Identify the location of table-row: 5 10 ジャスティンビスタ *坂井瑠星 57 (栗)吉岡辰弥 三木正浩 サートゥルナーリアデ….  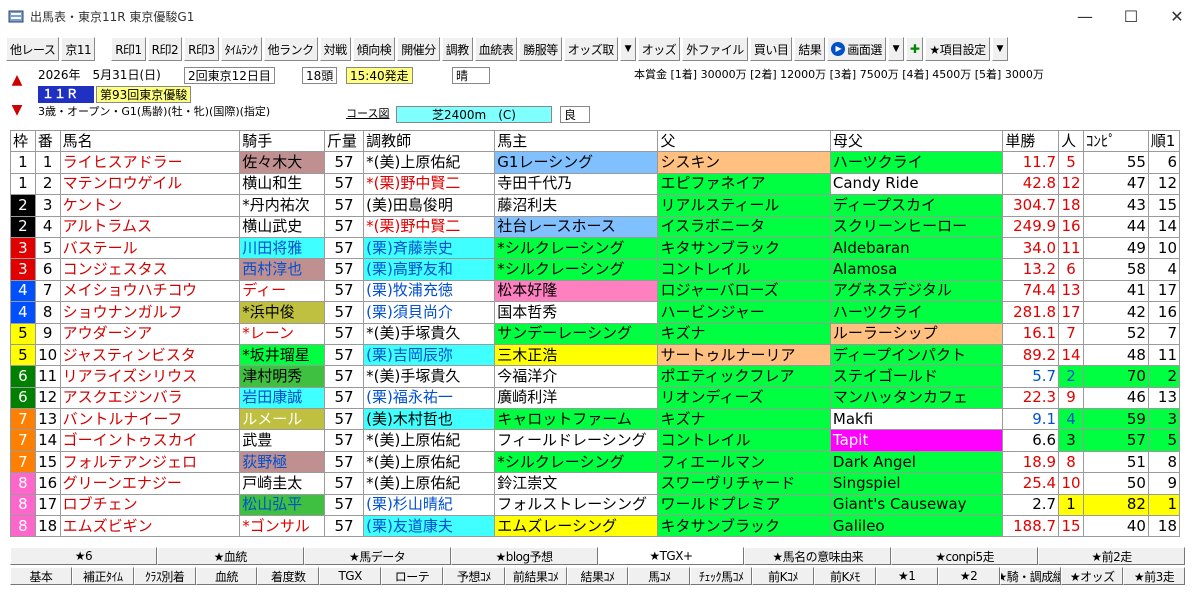
(595, 355).